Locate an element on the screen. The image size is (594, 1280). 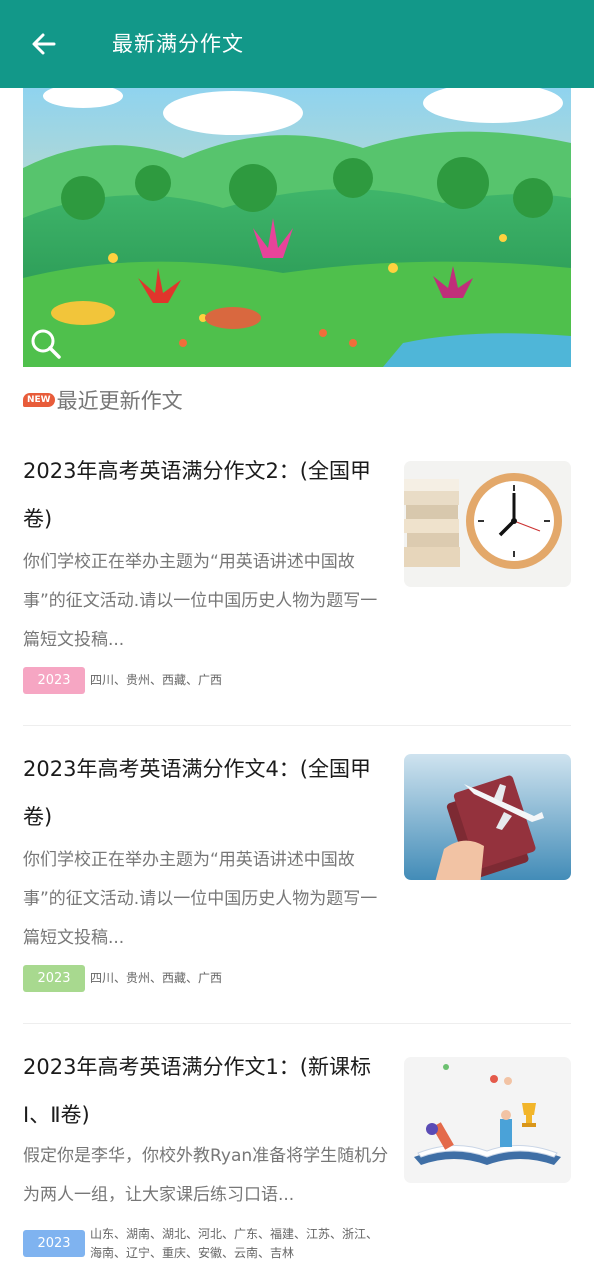
new-badge: NEW is located at coordinates (39, 400).